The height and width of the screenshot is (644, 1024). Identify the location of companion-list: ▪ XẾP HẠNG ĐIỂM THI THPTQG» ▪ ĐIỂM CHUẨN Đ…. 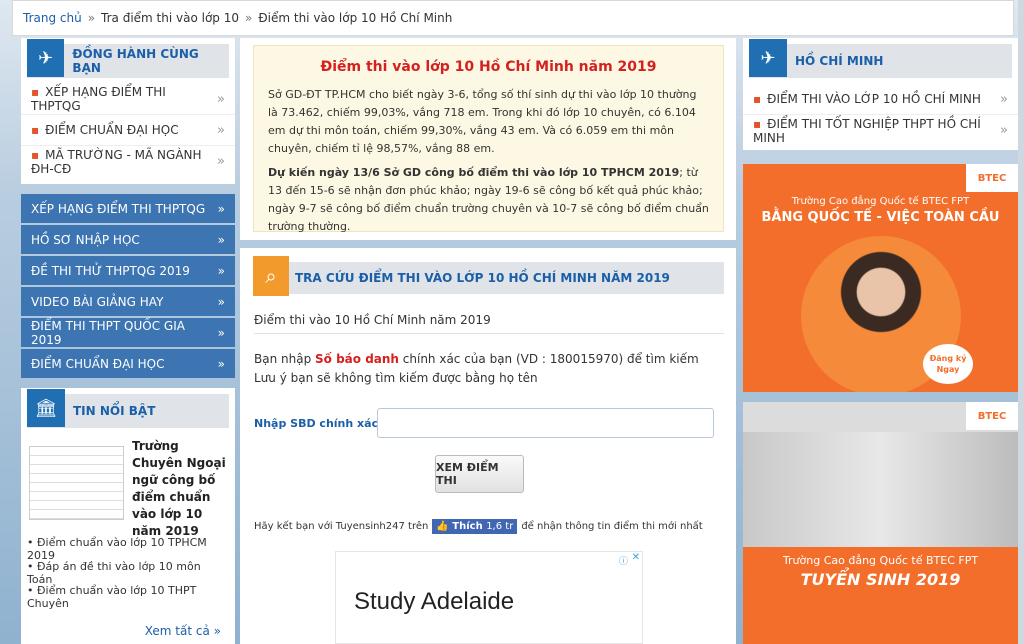
(128, 130).